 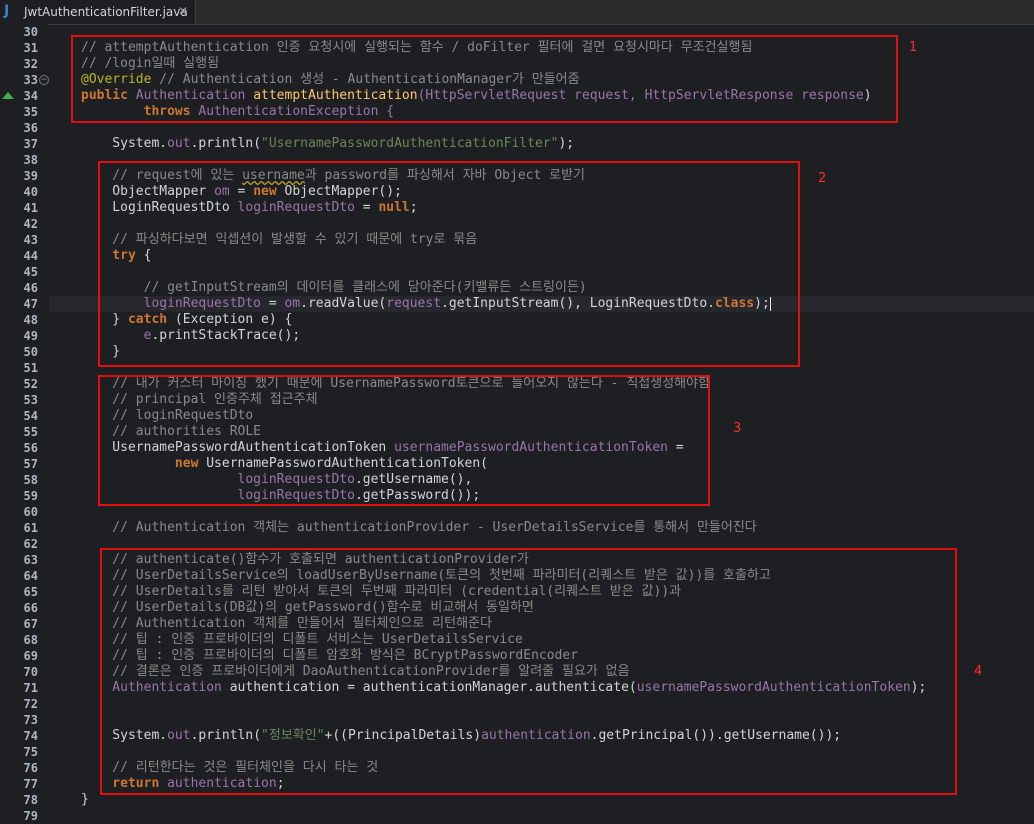 What do you see at coordinates (30, 656) in the screenshot?
I see `line-number: 69` at bounding box center [30, 656].